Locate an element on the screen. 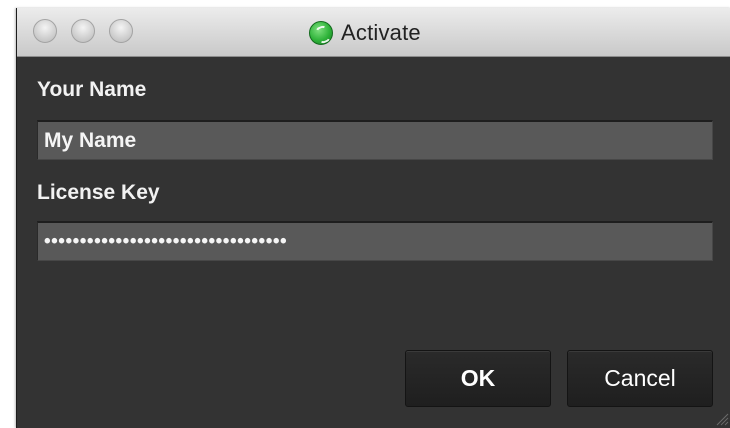 The image size is (730, 428). license-key-label: License Key is located at coordinates (98, 192).